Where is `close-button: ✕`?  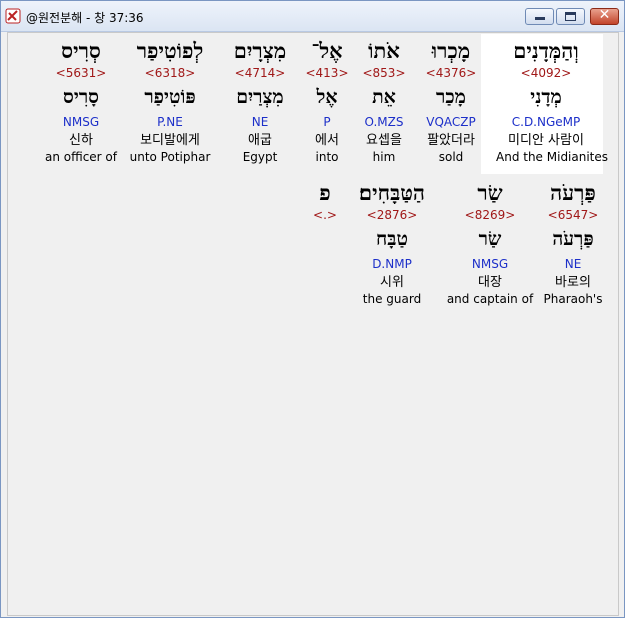
close-button: ✕ is located at coordinates (604, 16).